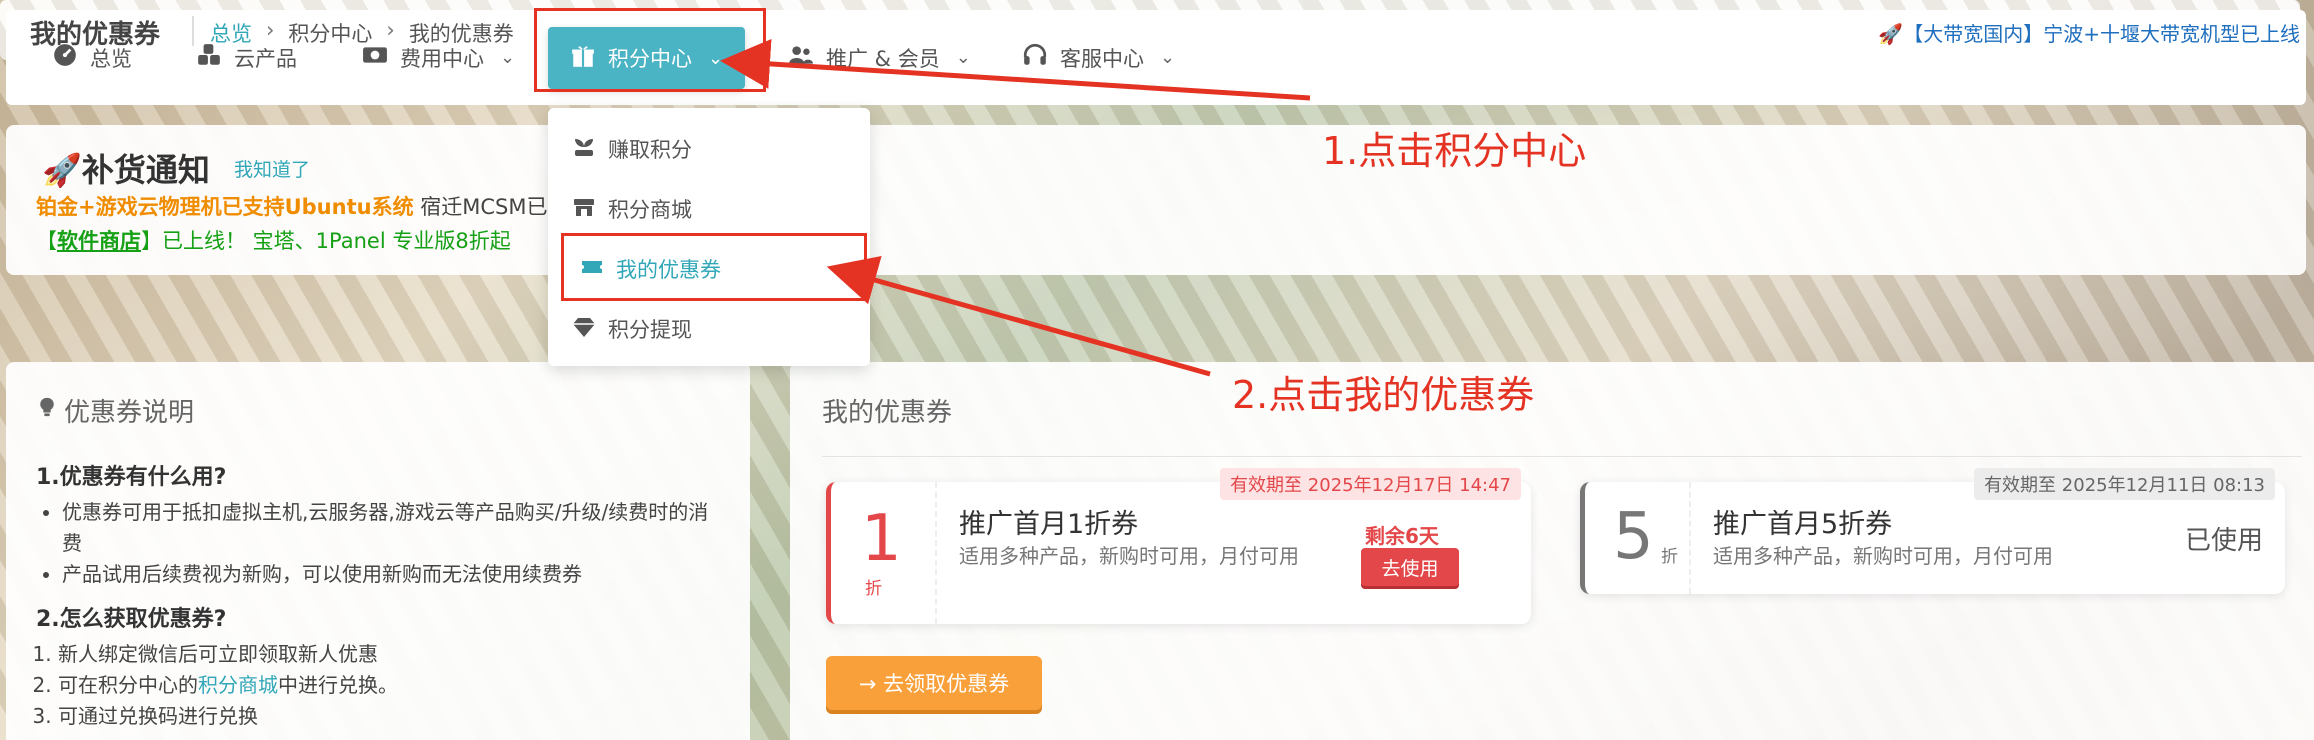  What do you see at coordinates (584, 209) in the screenshot?
I see `store-icon` at bounding box center [584, 209].